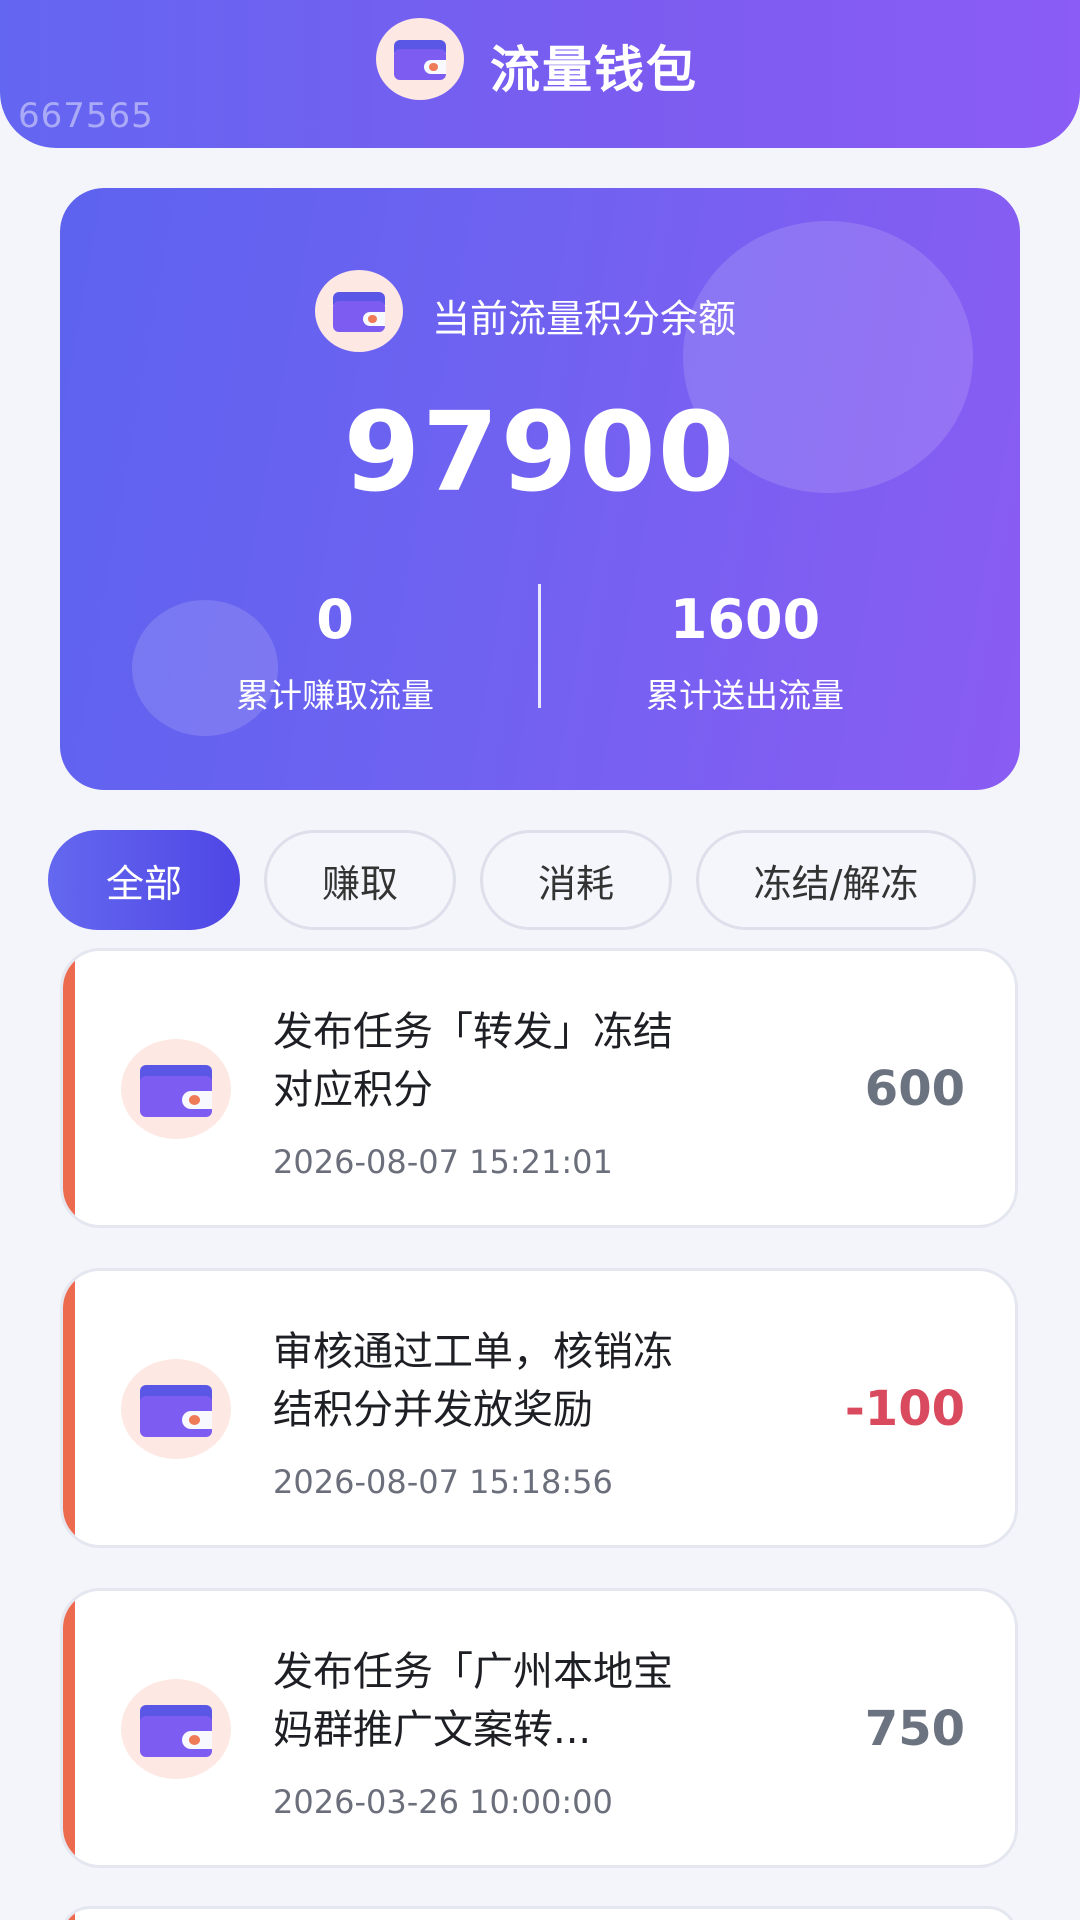  What do you see at coordinates (335, 652) in the screenshot?
I see `earned-stat: 0 累计赚取流量` at bounding box center [335, 652].